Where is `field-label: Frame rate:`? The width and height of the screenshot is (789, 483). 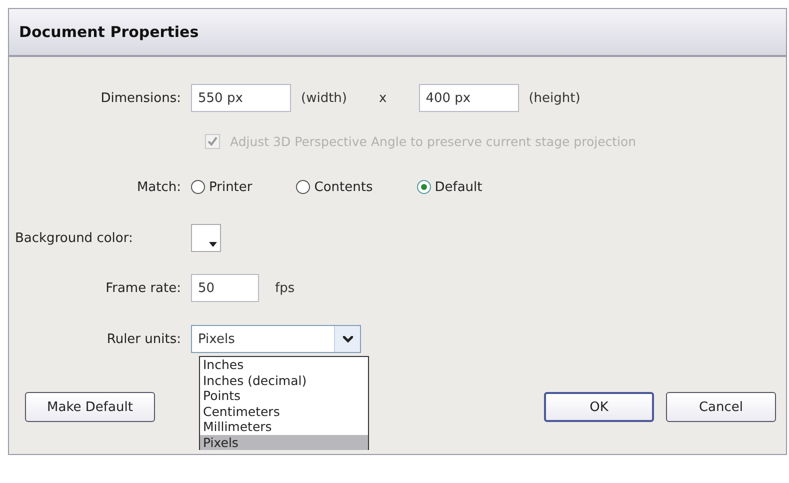
field-label: Frame rate: is located at coordinates (142, 288).